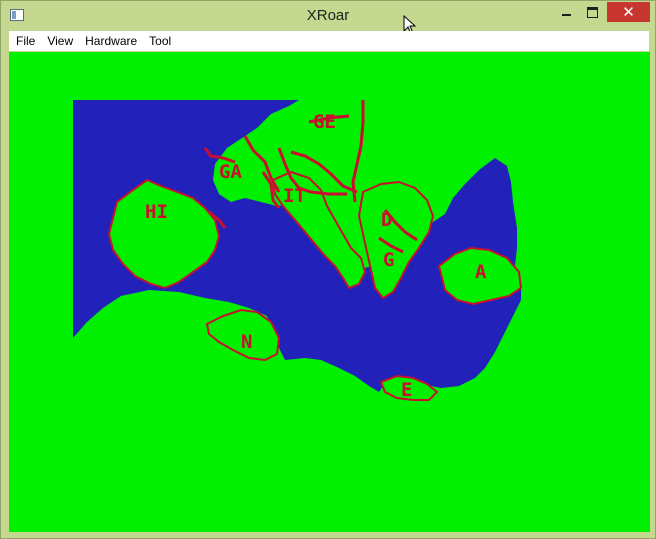 The image size is (656, 539). What do you see at coordinates (246, 342) in the screenshot?
I see `label-n: N` at bounding box center [246, 342].